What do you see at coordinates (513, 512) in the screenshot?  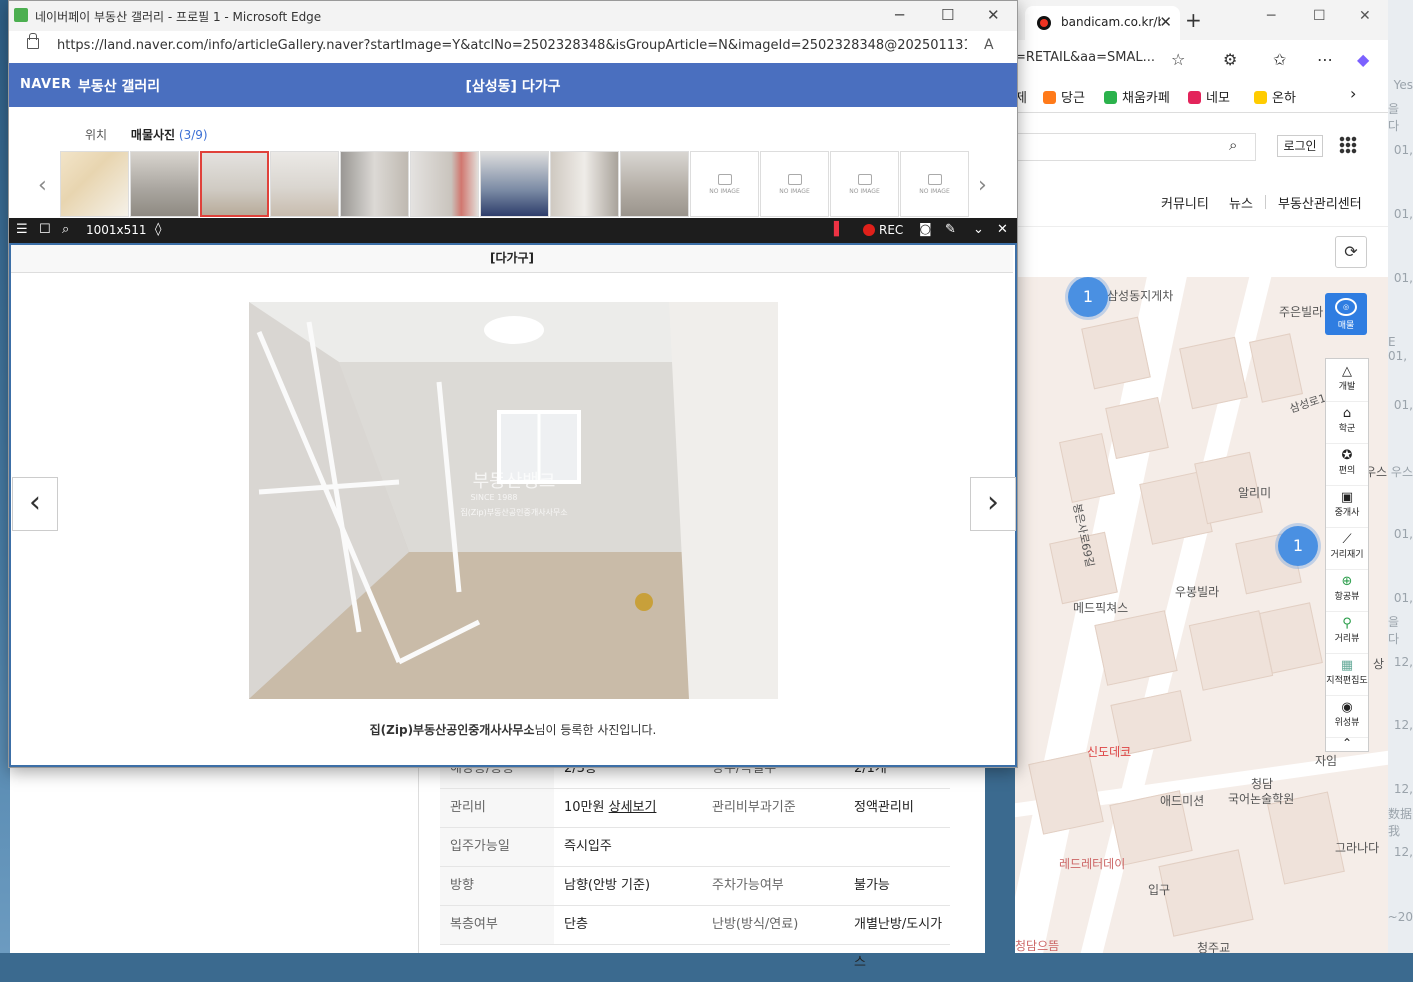 I see `watermark-office: 집(Zip)부동산공인중개사사무소` at bounding box center [513, 512].